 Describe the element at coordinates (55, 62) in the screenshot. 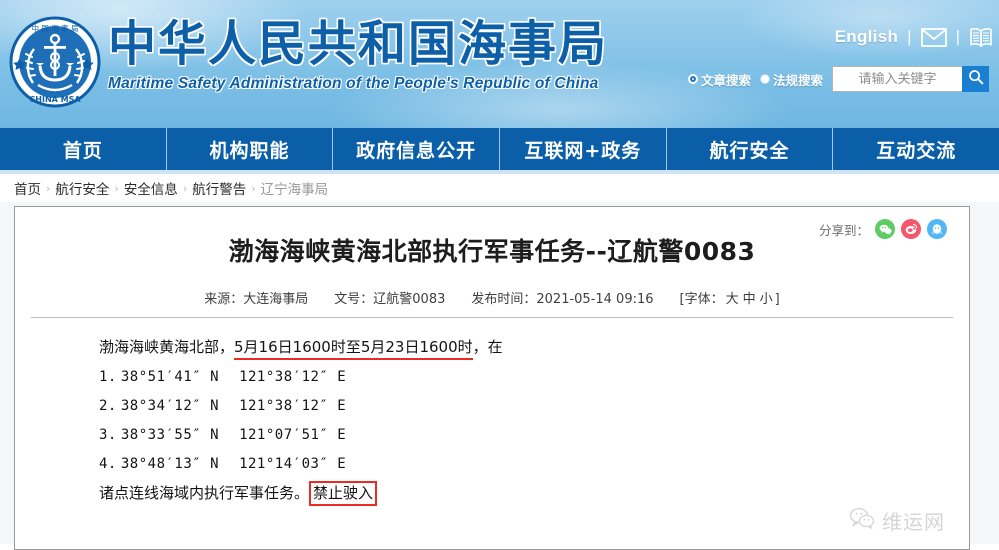

I see `china-msa-logo: 中 国 海 事 局 CHINA MSA` at that location.